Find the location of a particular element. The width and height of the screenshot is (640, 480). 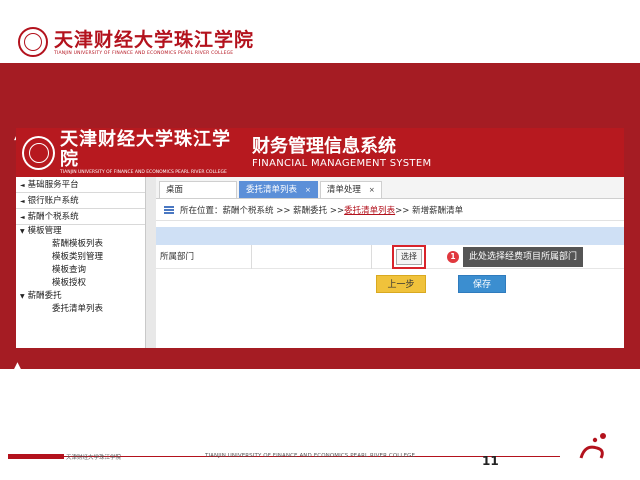

corner-logo-icon is located at coordinates (592, 446).